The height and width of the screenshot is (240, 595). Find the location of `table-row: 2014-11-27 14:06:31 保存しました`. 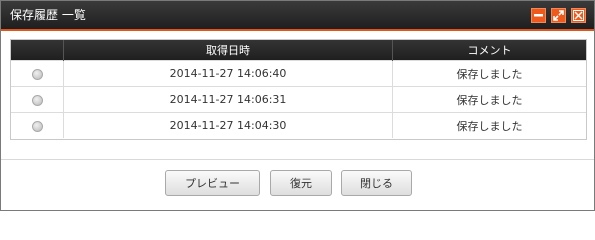

table-row: 2014-11-27 14:06:31 保存しました is located at coordinates (298, 99).